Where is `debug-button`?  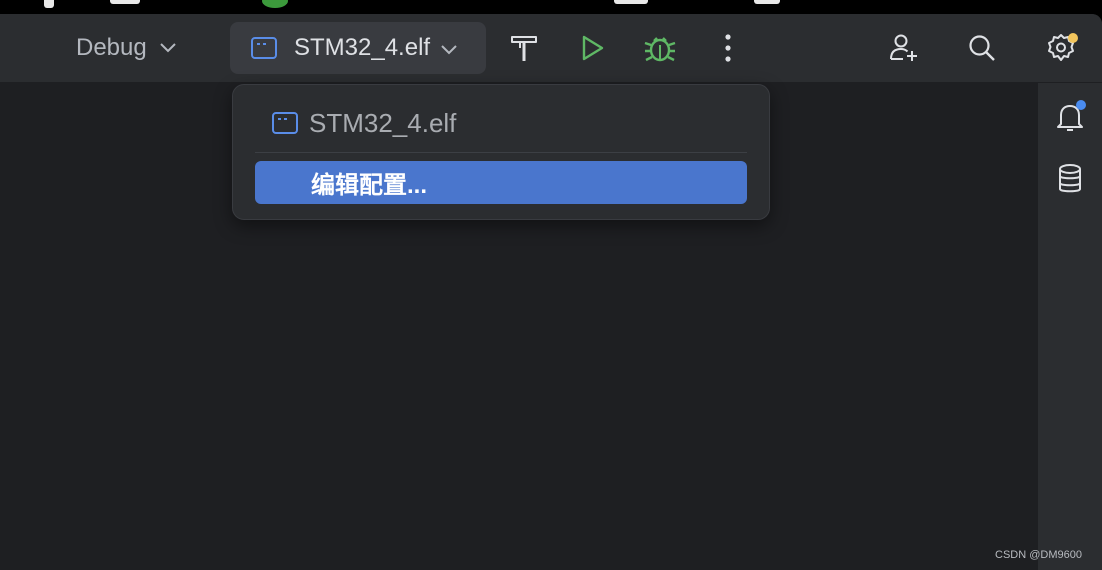
debug-button is located at coordinates (660, 48).